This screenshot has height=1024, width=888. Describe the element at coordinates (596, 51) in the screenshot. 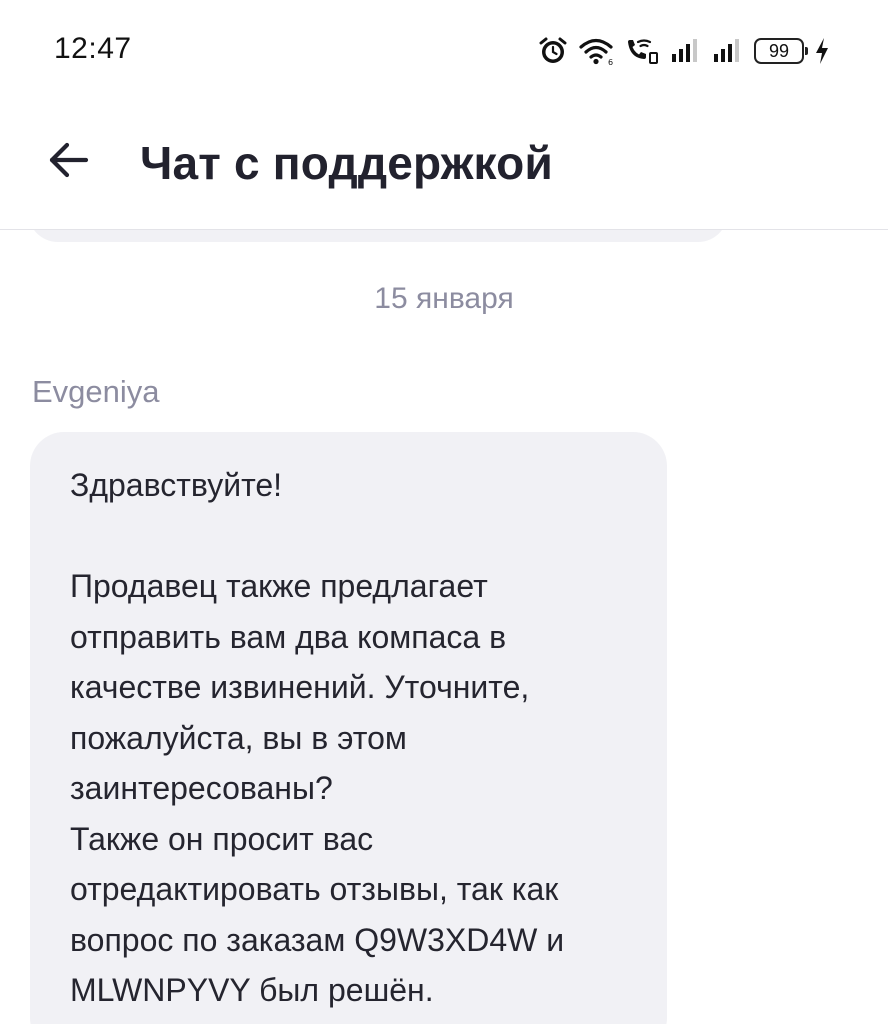

I see `wifi-icon: 6` at that location.